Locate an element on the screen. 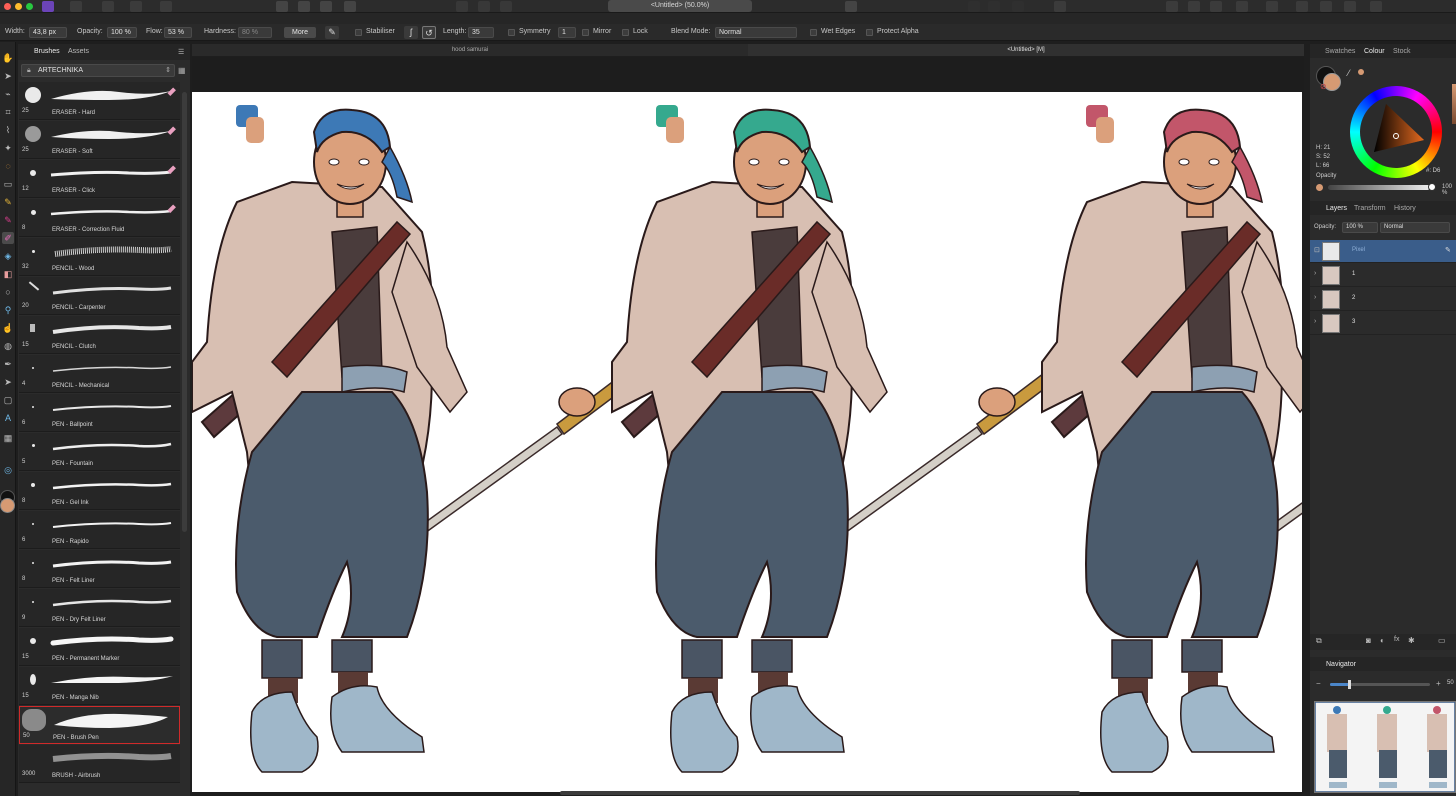 This screenshot has height=796, width=1456. brush-item-pen-dry-felt-liner: 9 PEN - Dry Felt Liner is located at coordinates (99, 608).